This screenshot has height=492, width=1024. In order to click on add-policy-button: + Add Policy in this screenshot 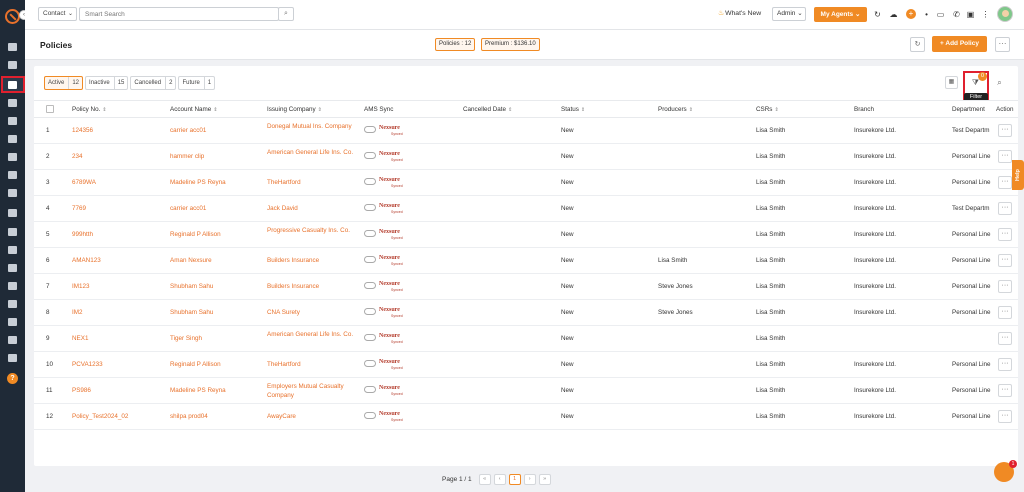, I will do `click(959, 44)`.